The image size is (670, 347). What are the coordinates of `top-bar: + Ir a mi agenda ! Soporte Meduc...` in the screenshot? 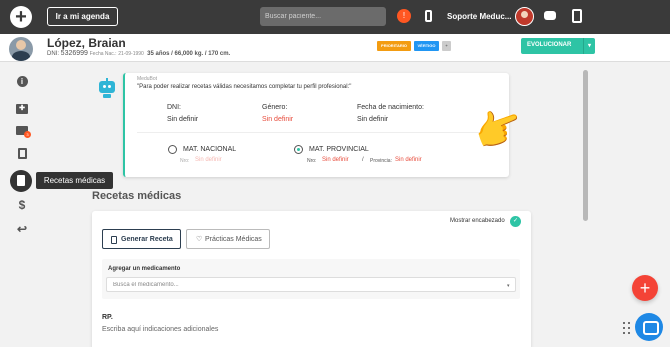 It's located at (335, 17).